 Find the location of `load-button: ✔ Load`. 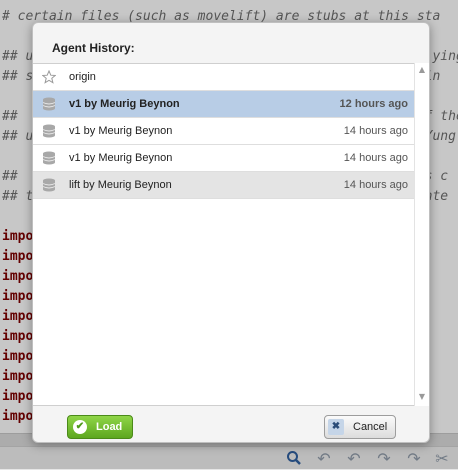

load-button: ✔ Load is located at coordinates (100, 427).